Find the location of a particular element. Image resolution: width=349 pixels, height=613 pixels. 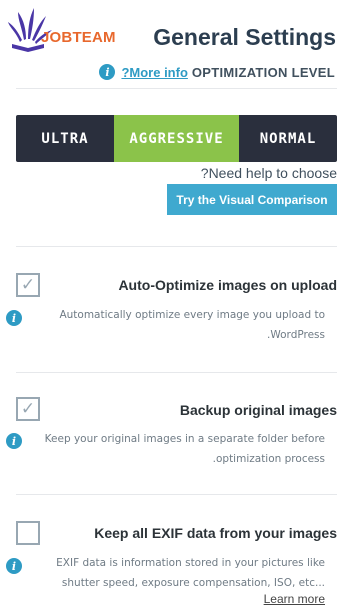

optimization-level-header: i ?More info OPTIMIZATION LEVEL is located at coordinates (217, 72).